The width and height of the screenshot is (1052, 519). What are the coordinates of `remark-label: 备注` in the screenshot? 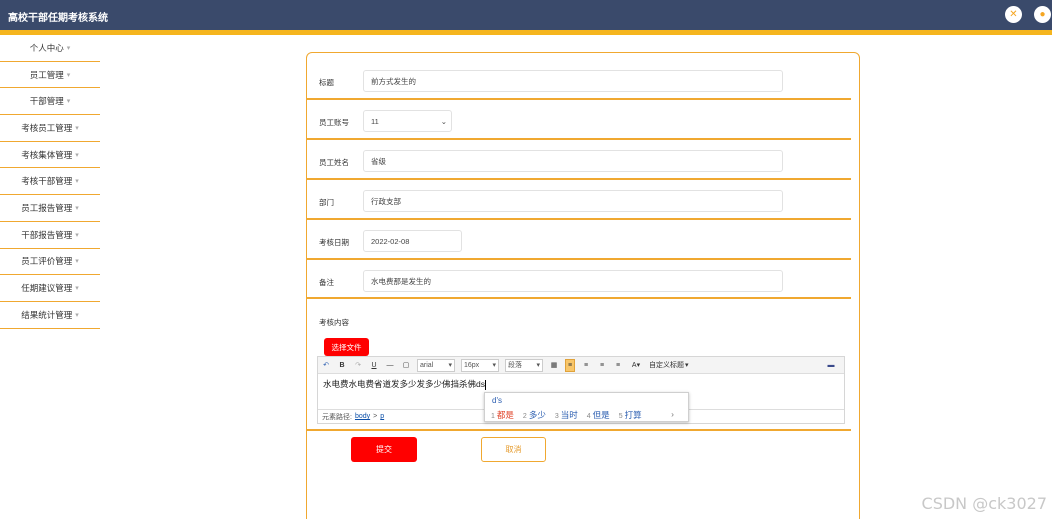 It's located at (326, 282).